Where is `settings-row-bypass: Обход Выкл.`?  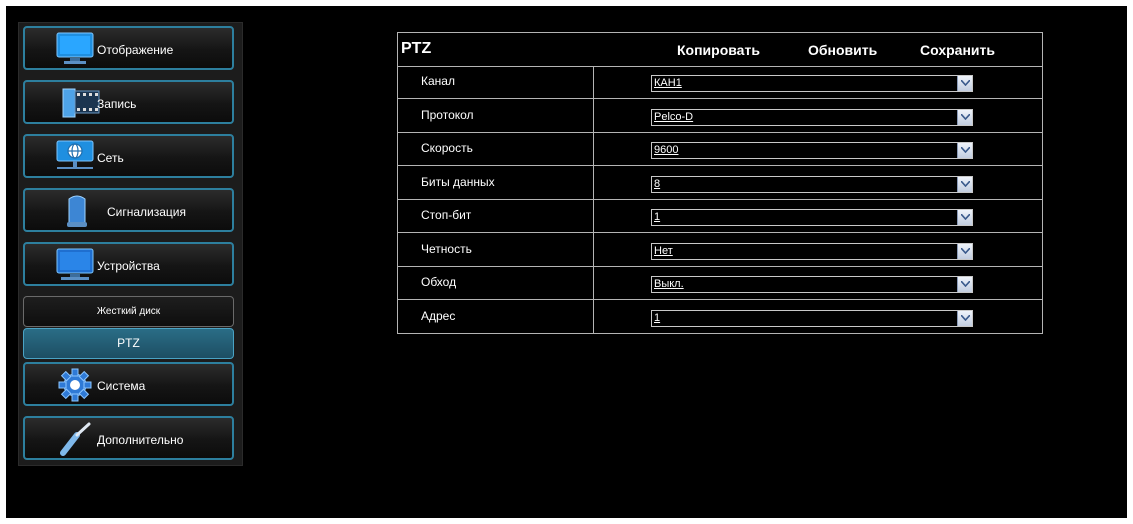
settings-row-bypass: Обход Выкл. is located at coordinates (720, 283).